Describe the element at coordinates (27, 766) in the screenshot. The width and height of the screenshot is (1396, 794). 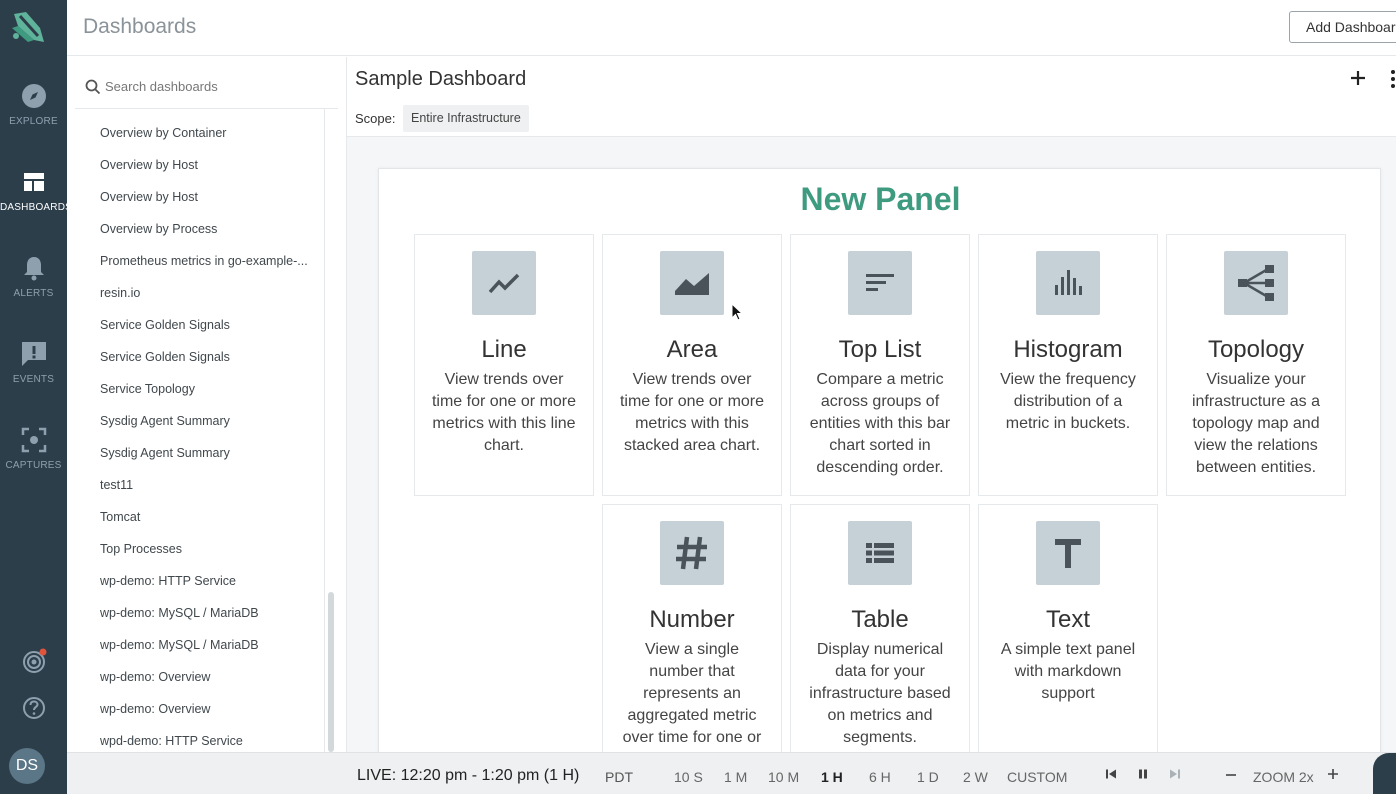
I see `user-avatar: DS` at that location.